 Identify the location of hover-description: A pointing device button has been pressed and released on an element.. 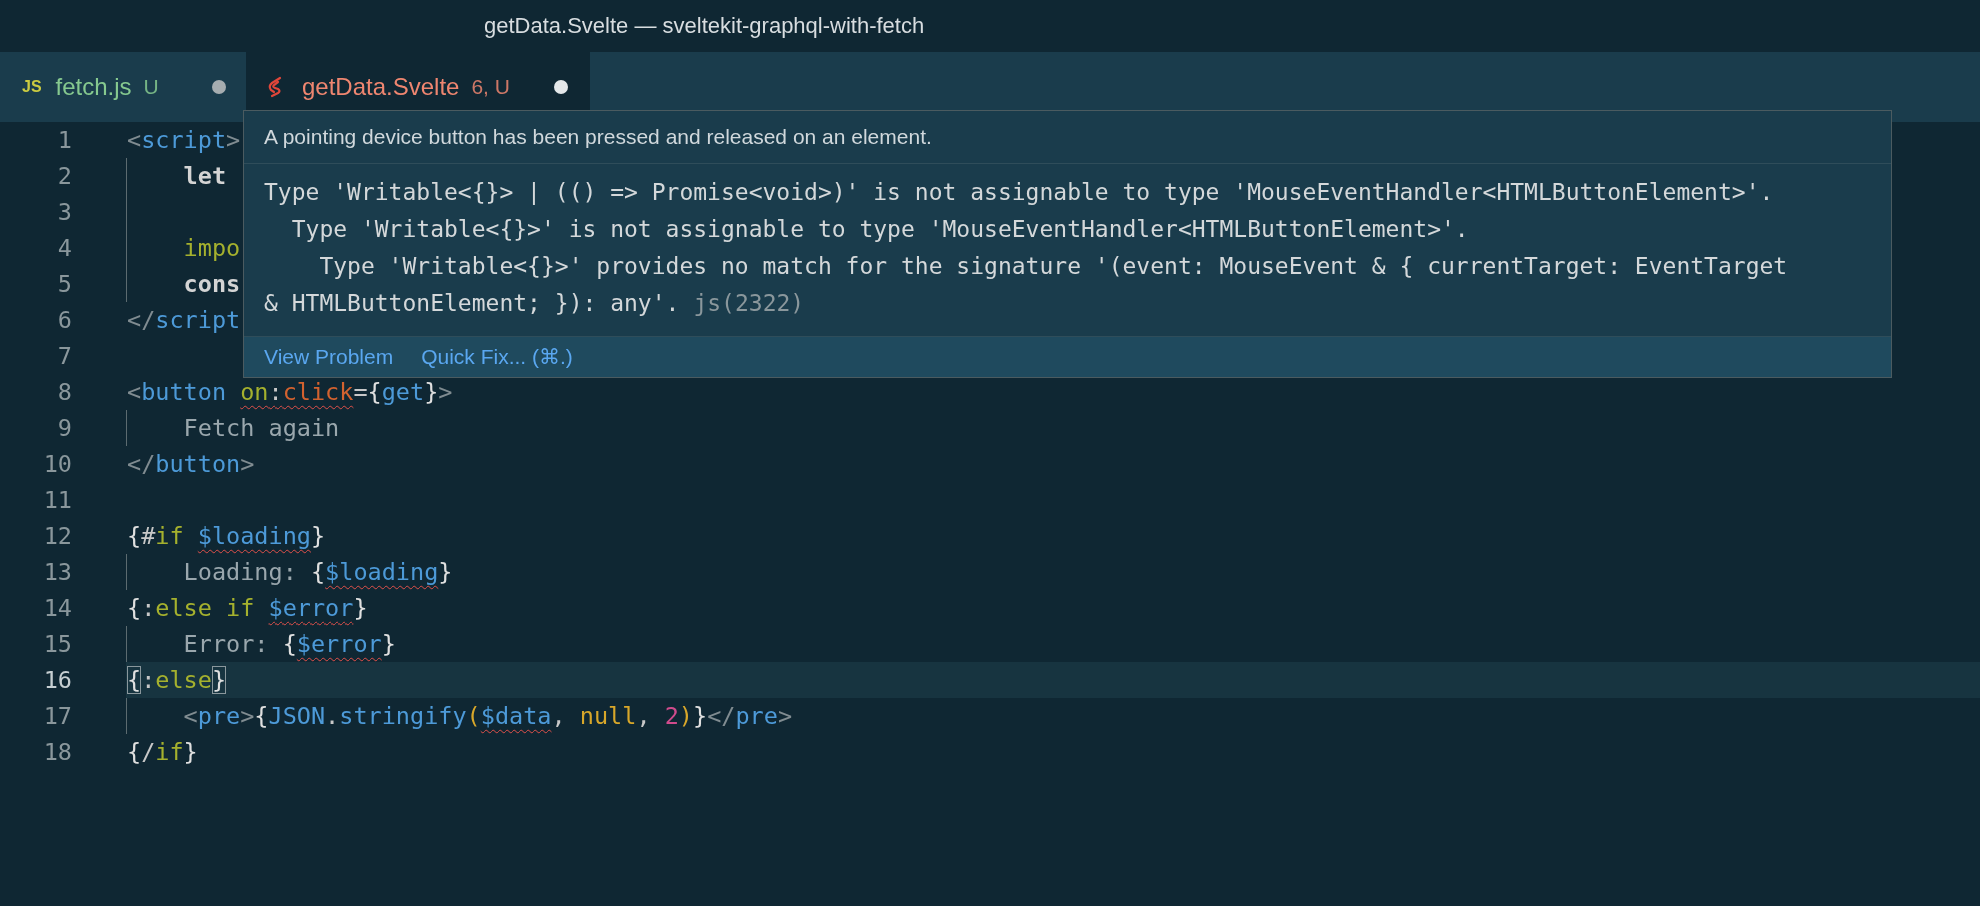
(1067, 137).